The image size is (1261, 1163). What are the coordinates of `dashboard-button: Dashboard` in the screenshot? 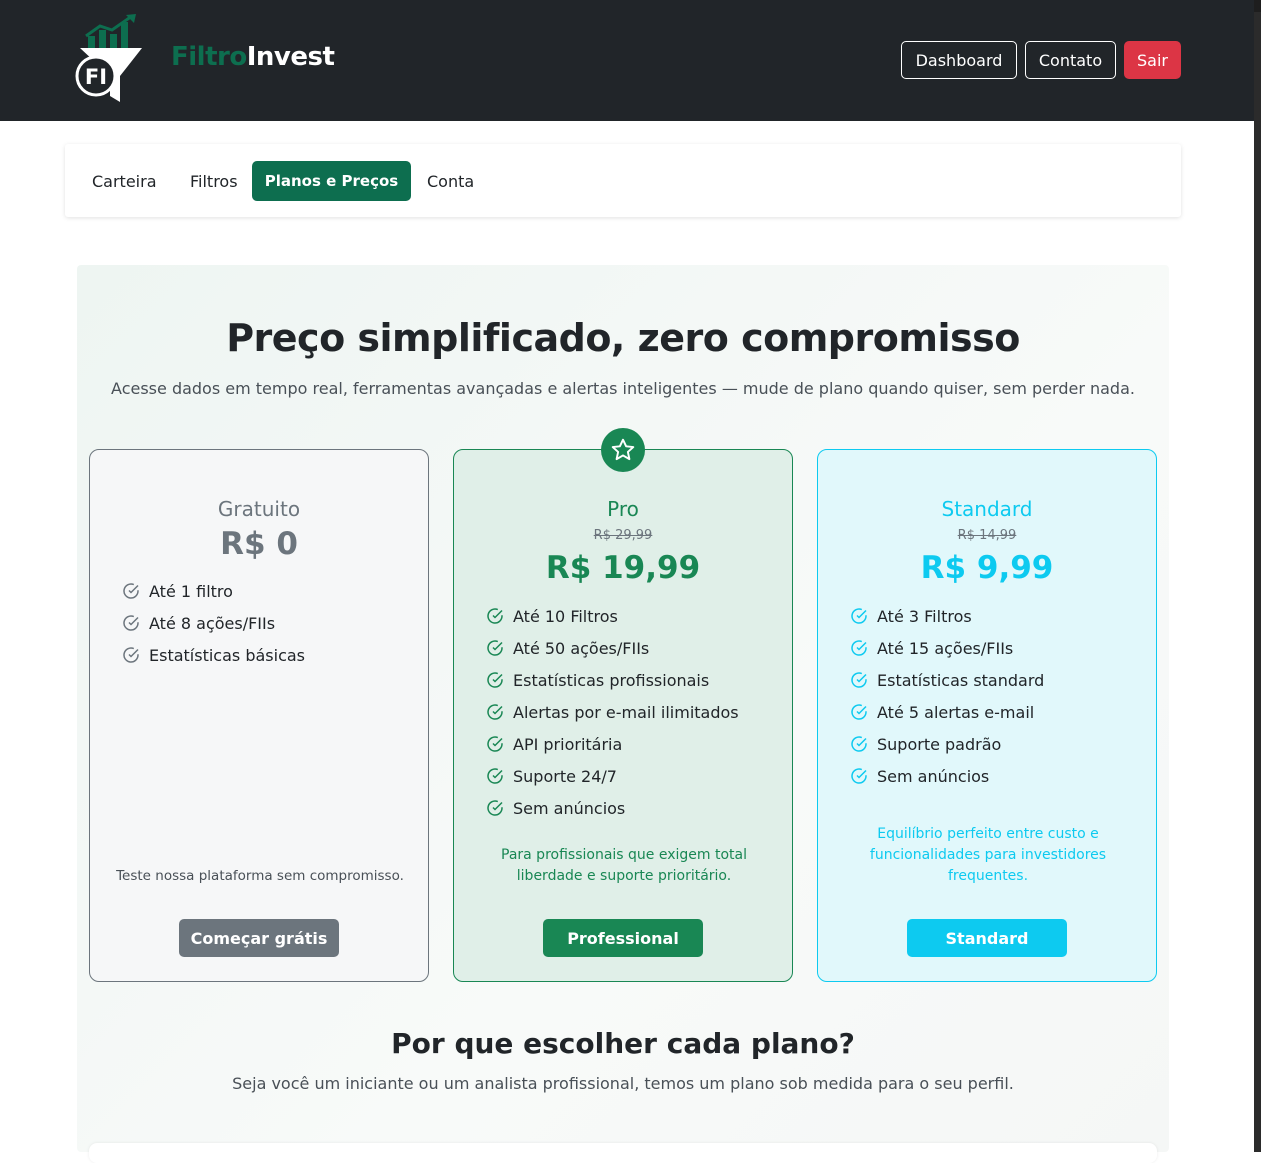 It's located at (959, 60).